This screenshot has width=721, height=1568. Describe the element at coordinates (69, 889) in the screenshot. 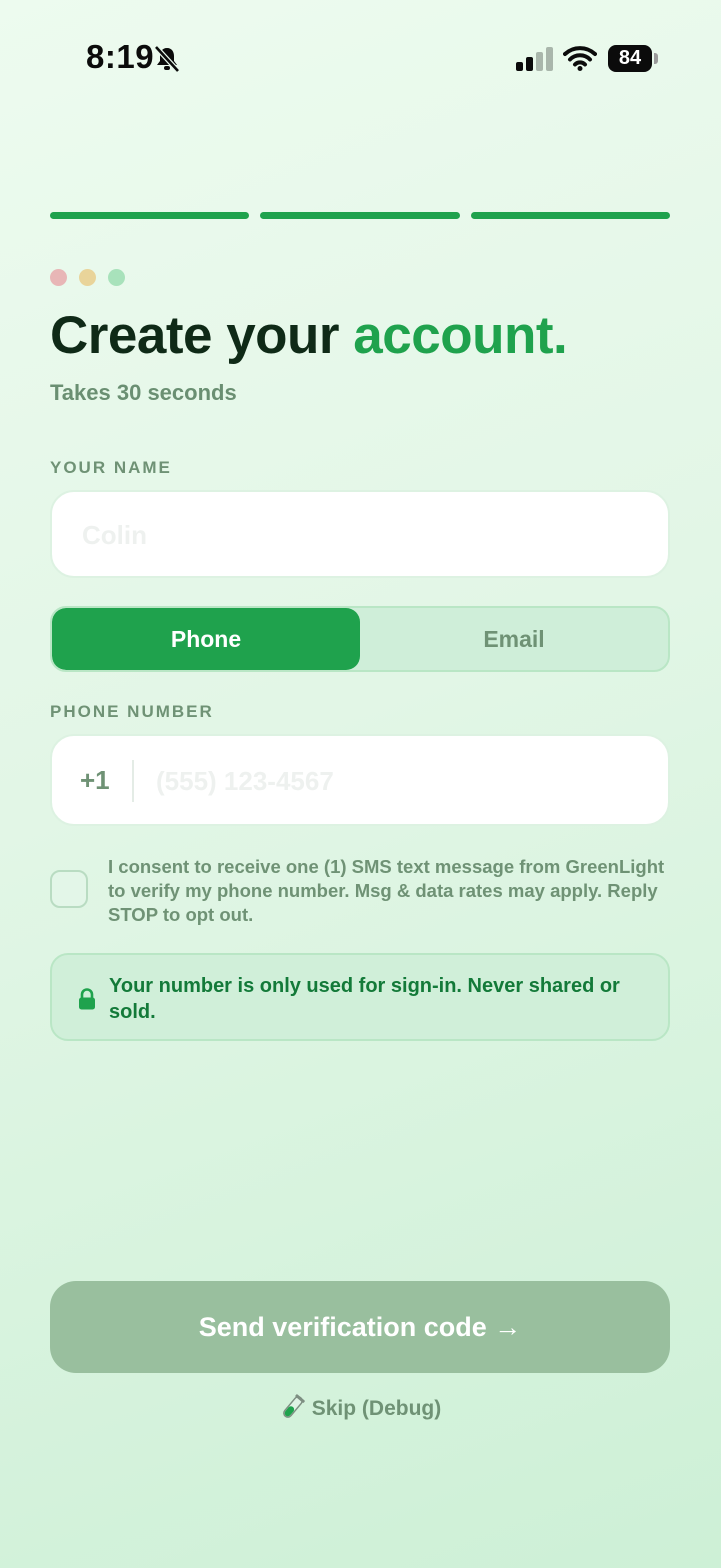

I see `consent-checkbox` at that location.